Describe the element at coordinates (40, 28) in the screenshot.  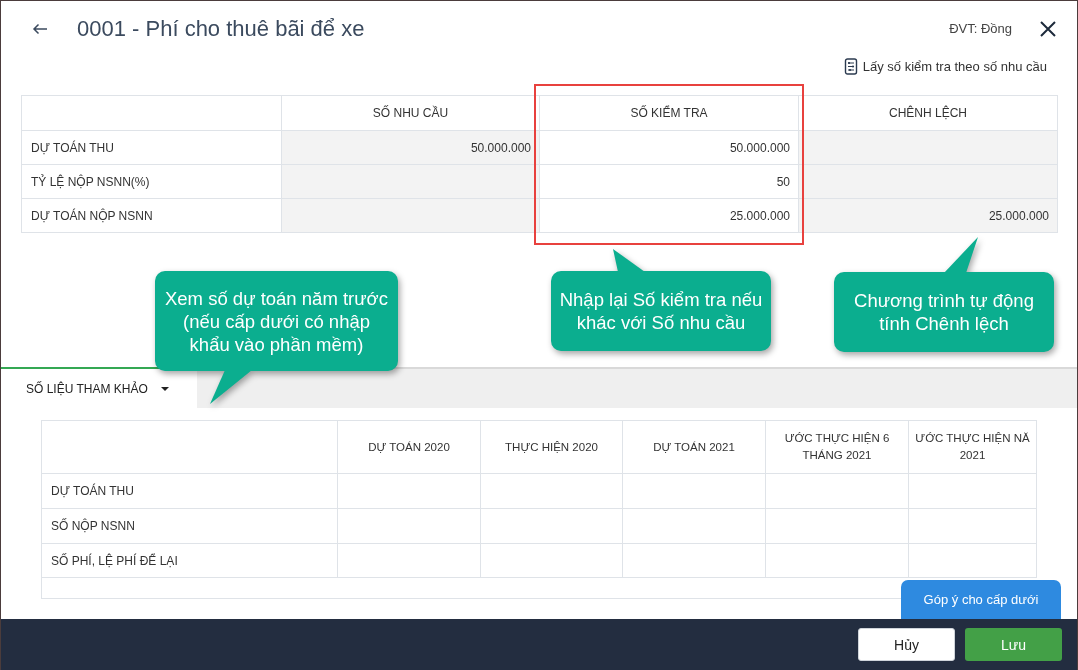
I see `back-arrow-icon` at that location.